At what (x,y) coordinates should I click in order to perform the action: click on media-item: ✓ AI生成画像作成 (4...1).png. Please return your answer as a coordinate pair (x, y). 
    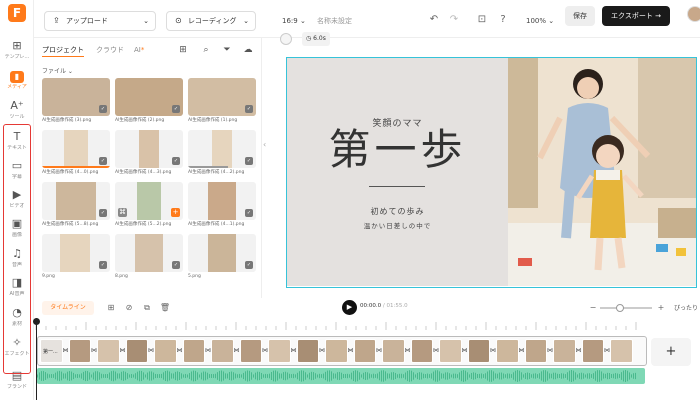
    Looking at the image, I should click on (222, 206).